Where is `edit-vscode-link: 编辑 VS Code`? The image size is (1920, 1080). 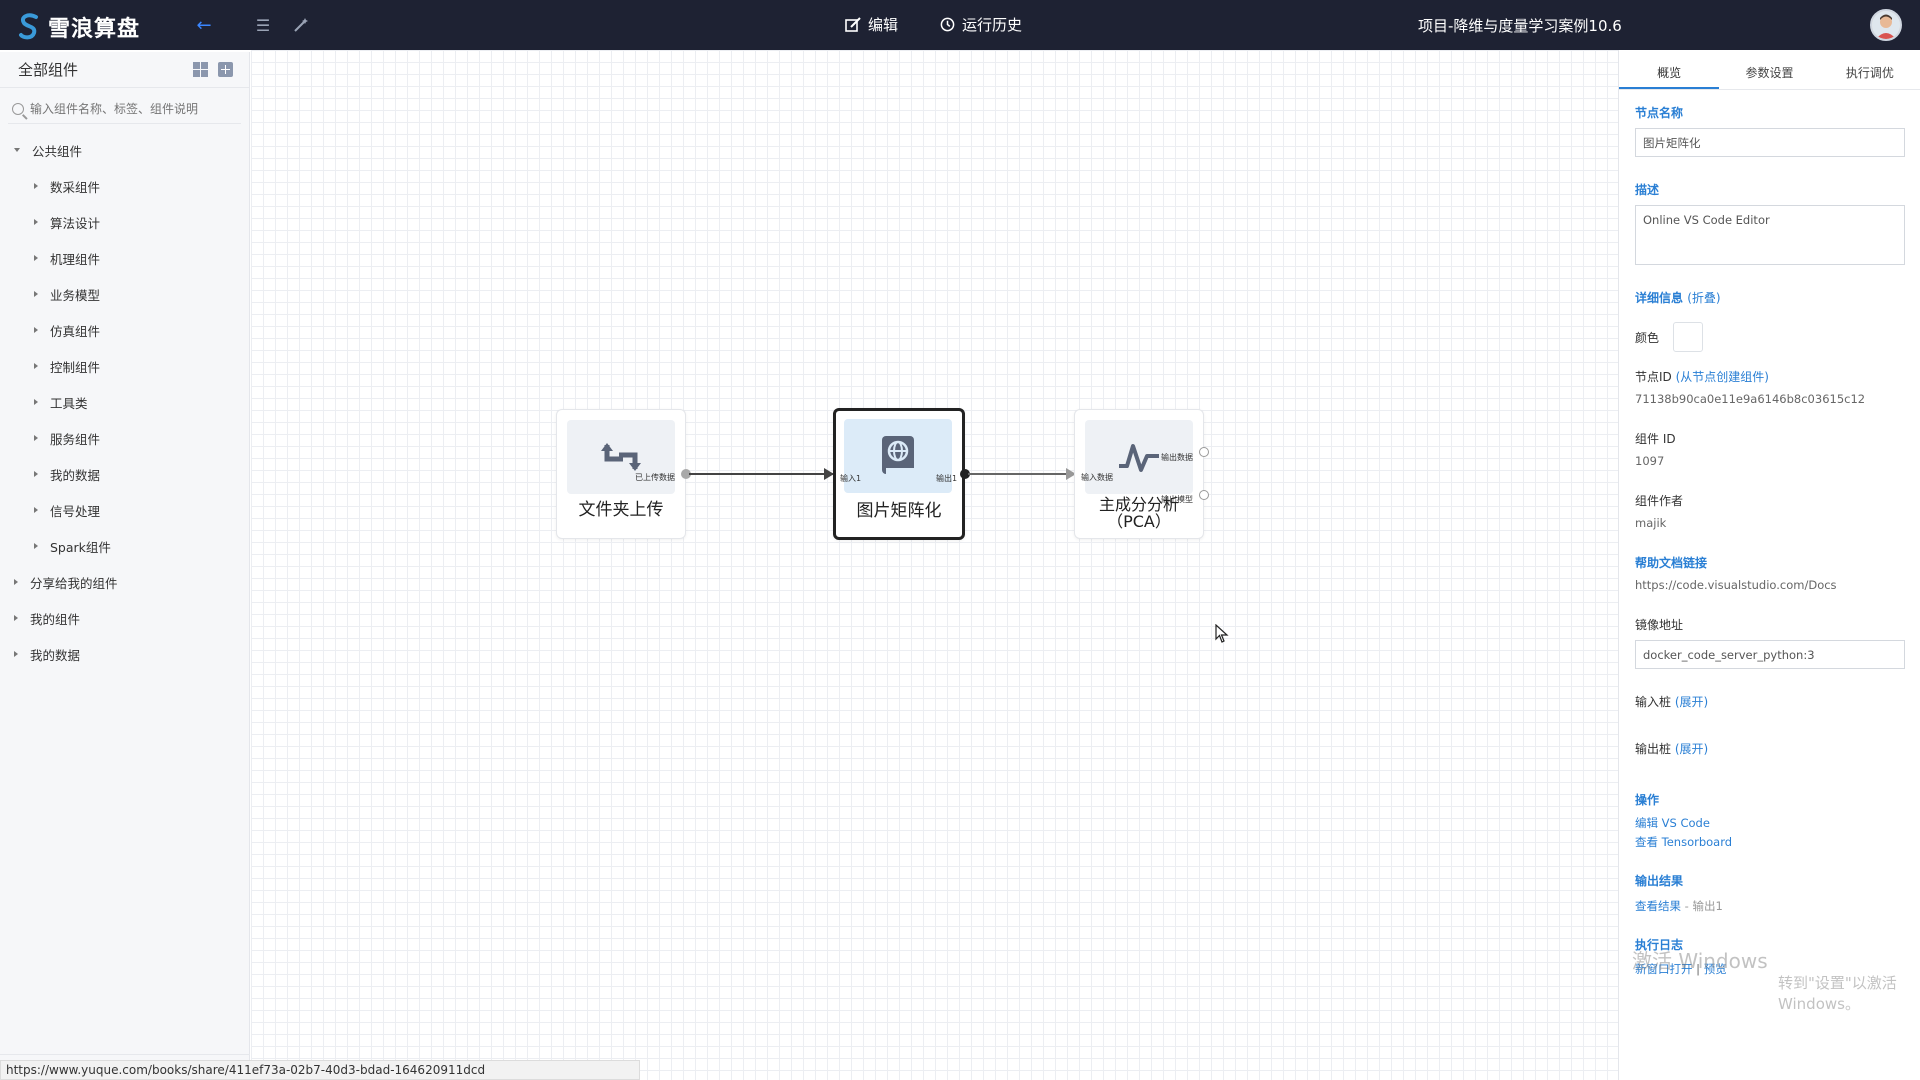 edit-vscode-link: 编辑 VS Code is located at coordinates (1770, 823).